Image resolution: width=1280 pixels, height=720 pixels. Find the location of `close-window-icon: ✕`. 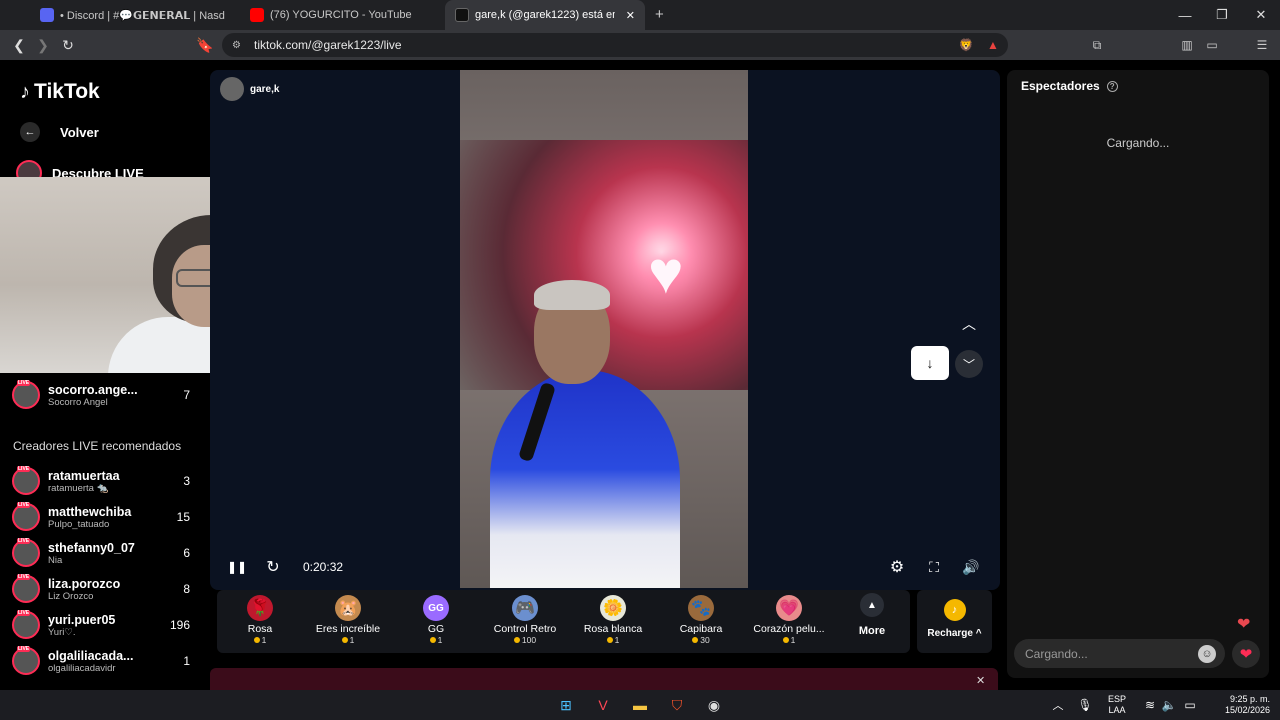

close-window-icon: ✕ is located at coordinates (1261, 15).